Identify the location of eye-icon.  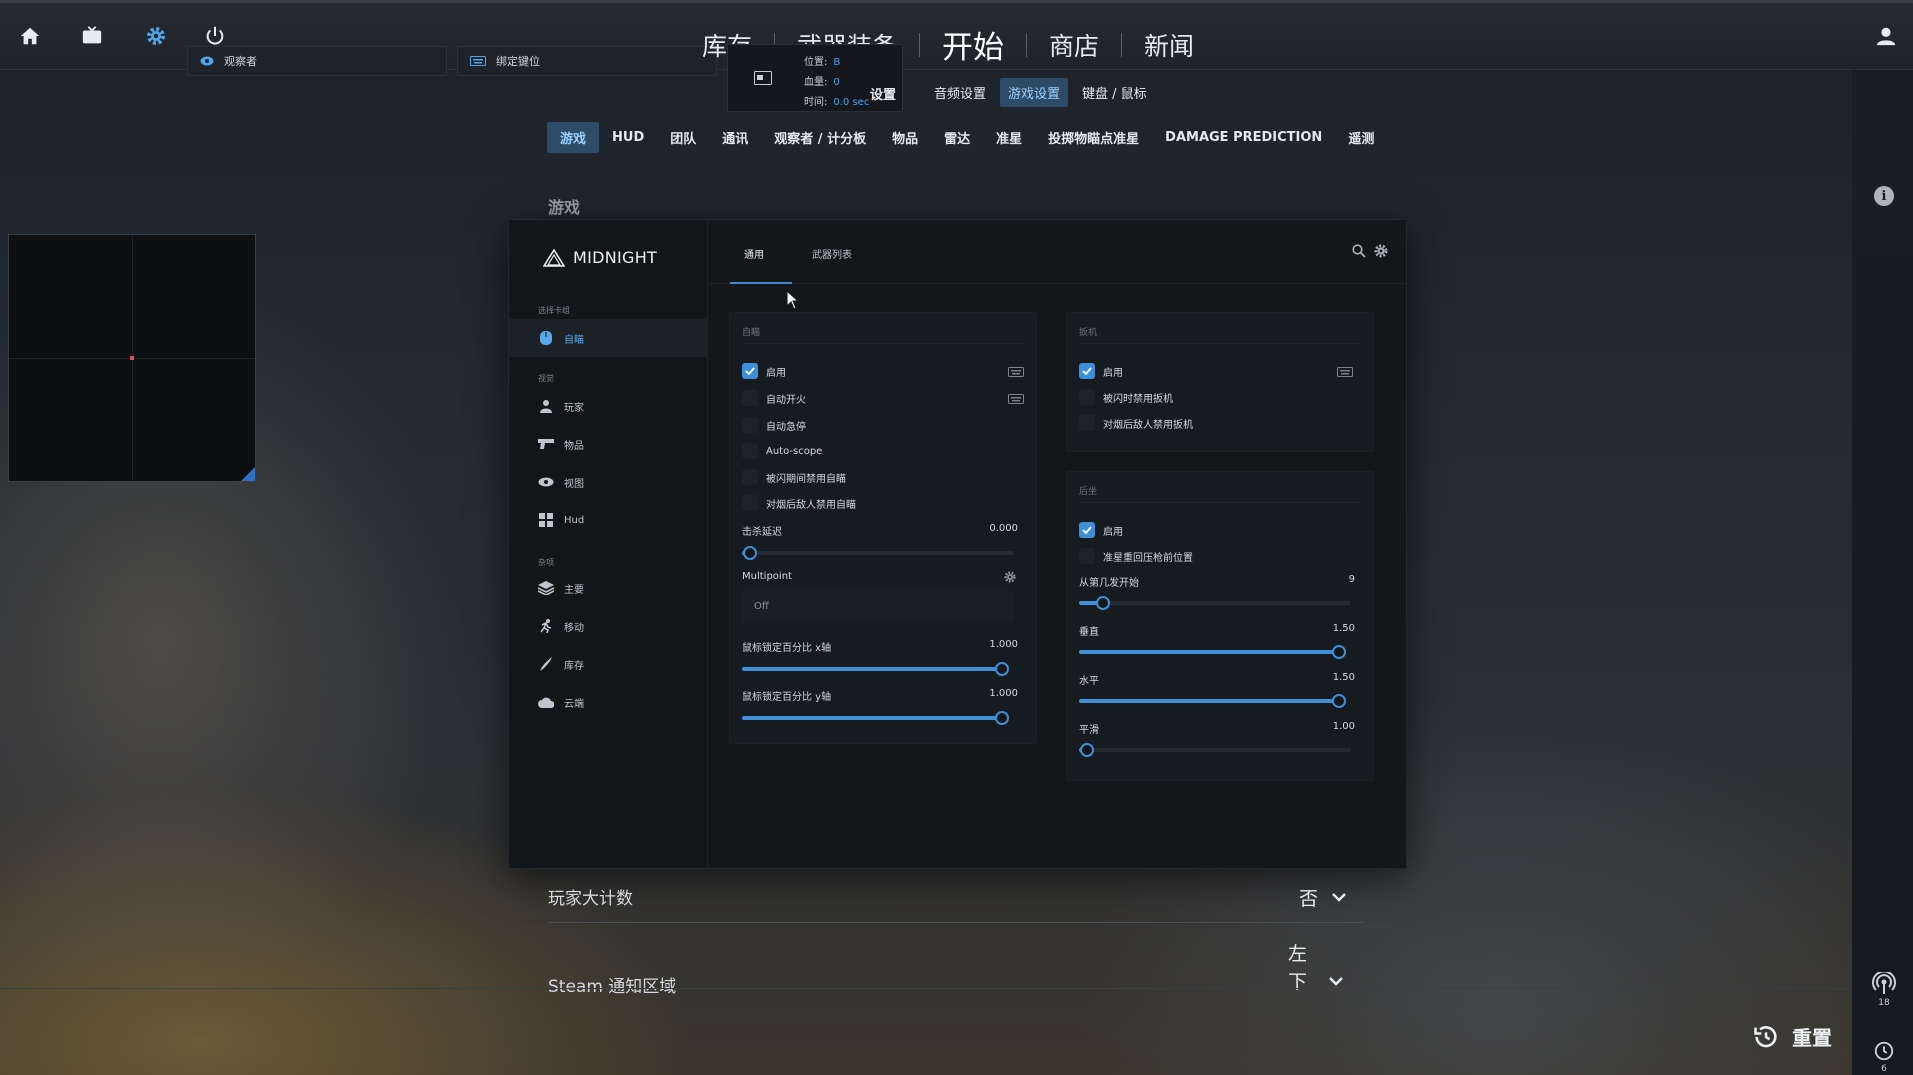
(546, 482).